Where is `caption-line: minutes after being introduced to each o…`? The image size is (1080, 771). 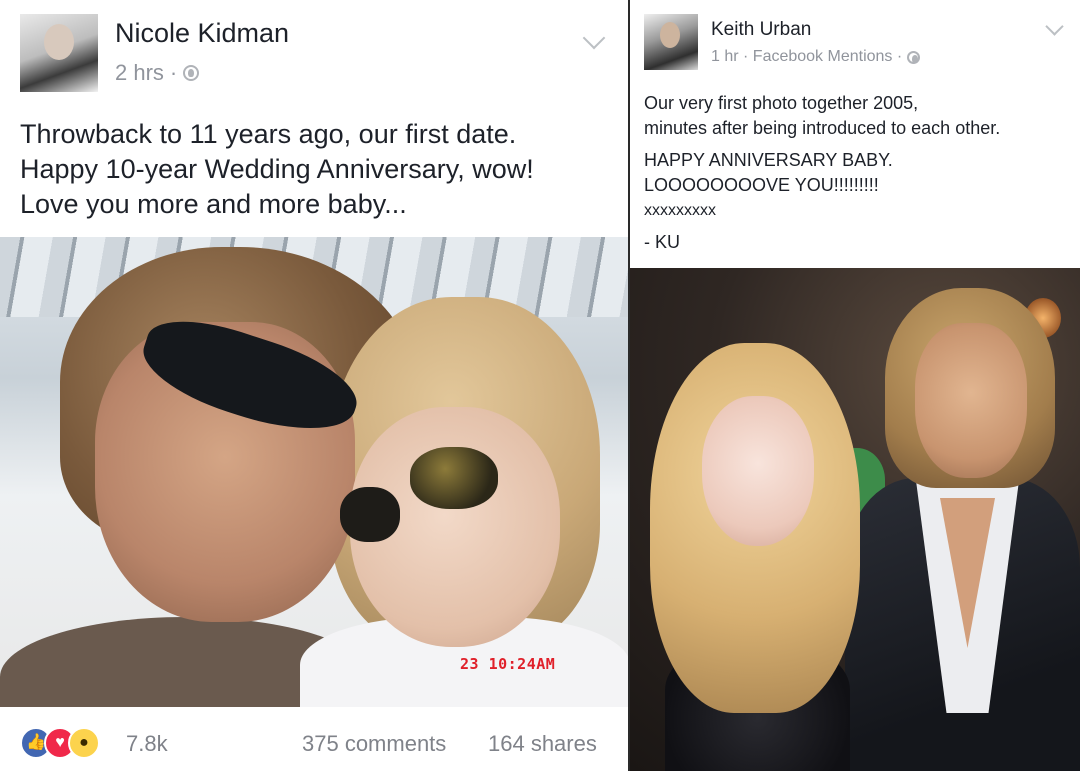
caption-line: minutes after being introduced to each o… is located at coordinates (822, 128).